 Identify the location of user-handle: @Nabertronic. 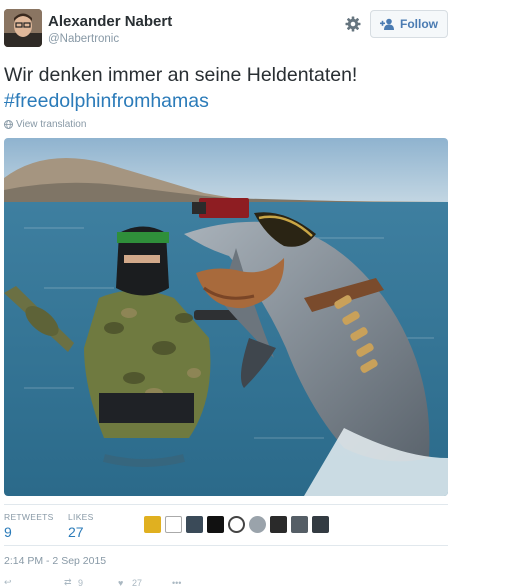
(83, 39).